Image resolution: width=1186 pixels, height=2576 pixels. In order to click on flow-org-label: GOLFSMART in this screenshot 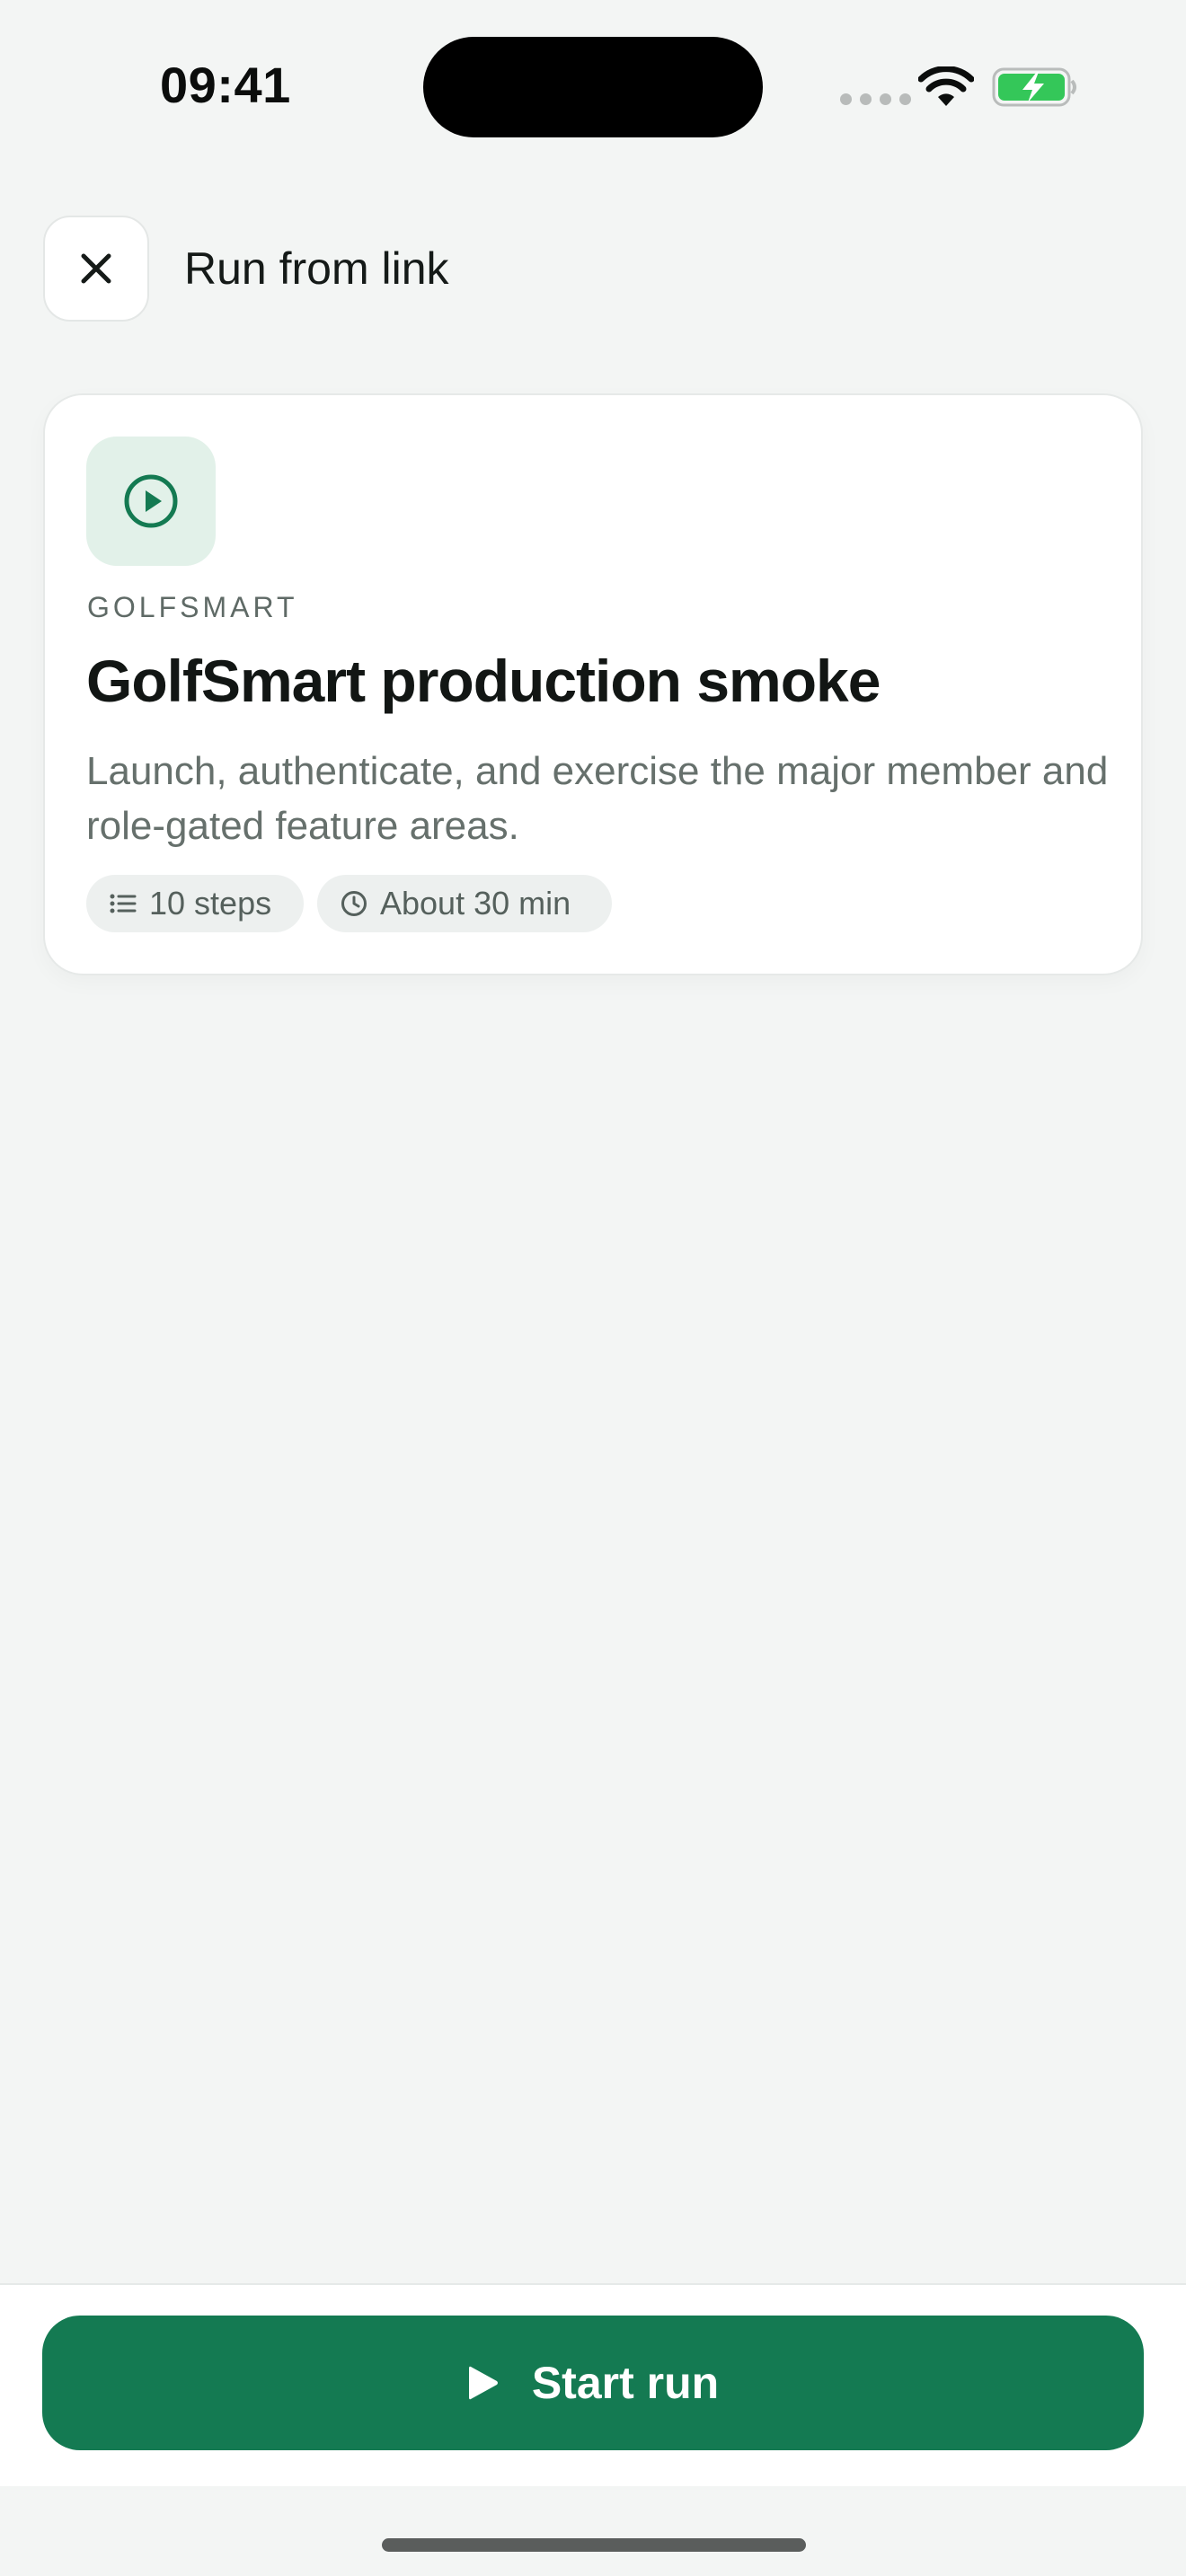, I will do `click(192, 607)`.